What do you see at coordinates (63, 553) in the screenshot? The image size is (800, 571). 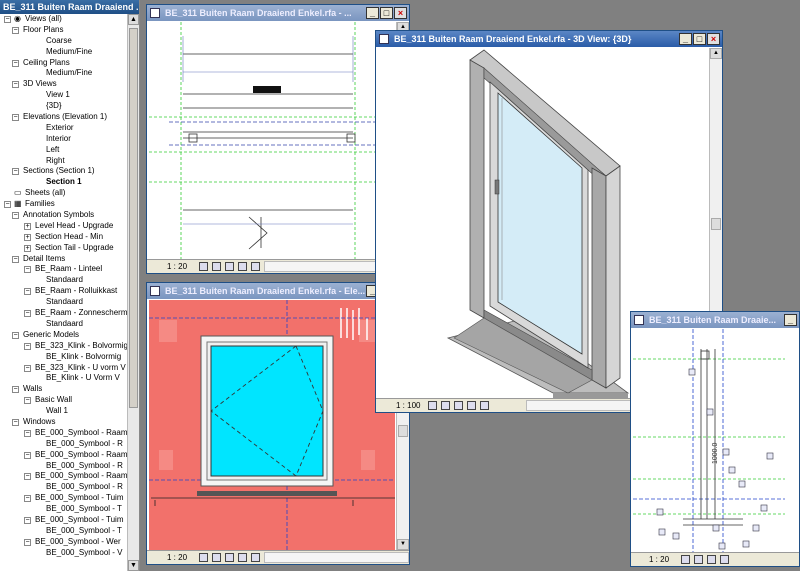 I see `tree-item: BE_000_Symbool - V` at bounding box center [63, 553].